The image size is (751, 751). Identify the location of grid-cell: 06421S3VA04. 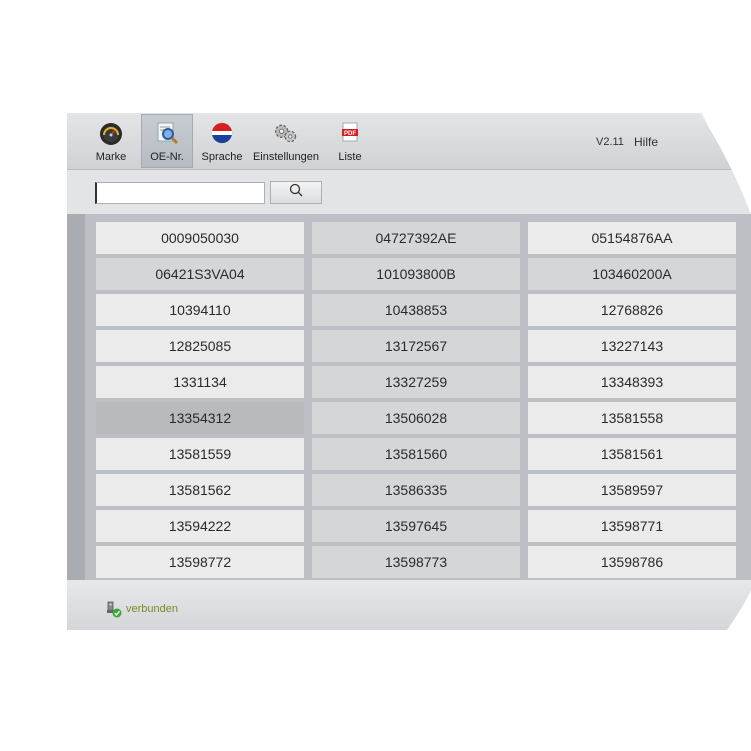
(200, 274).